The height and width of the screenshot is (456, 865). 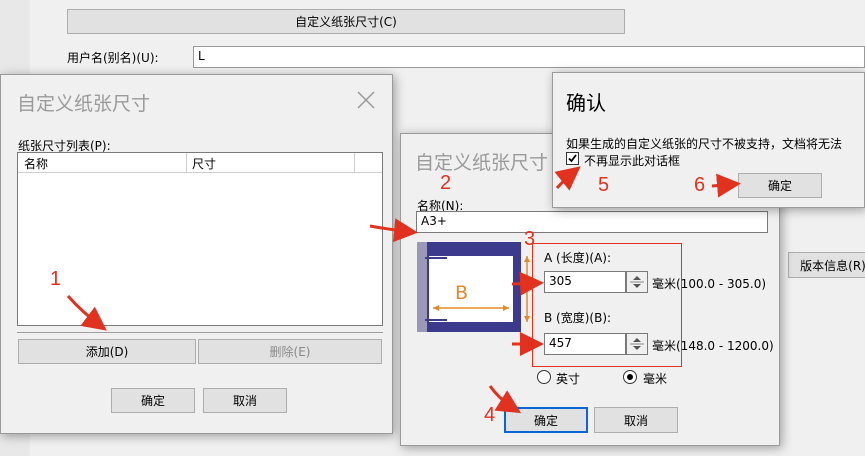 I want to click on arrow-to-confirm-ok, so click(x=726, y=185).